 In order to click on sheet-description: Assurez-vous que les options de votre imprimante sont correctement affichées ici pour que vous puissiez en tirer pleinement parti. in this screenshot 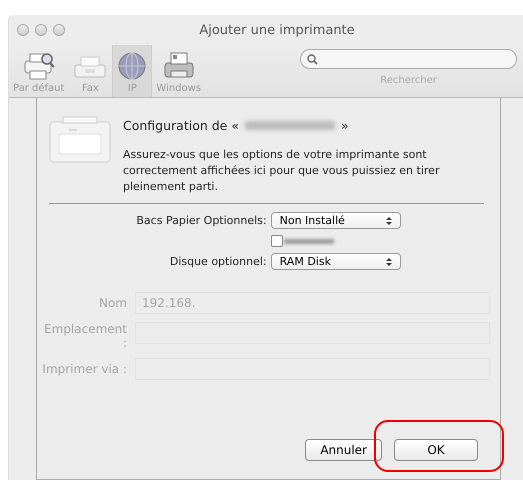, I will do `click(281, 171)`.